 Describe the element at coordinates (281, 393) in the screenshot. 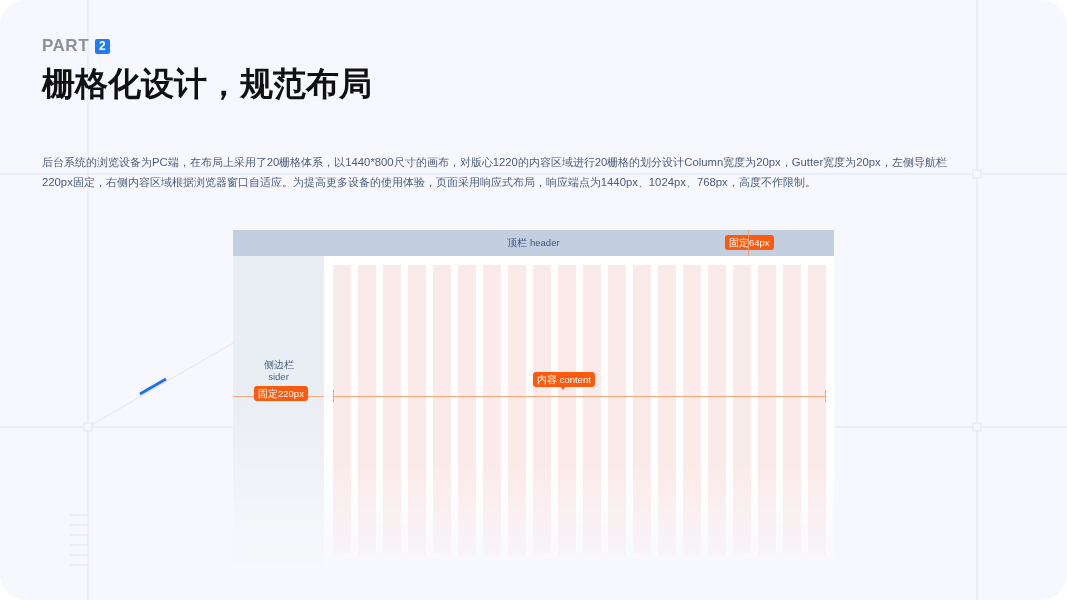

I see `sider-width-tag: 固定220px` at that location.